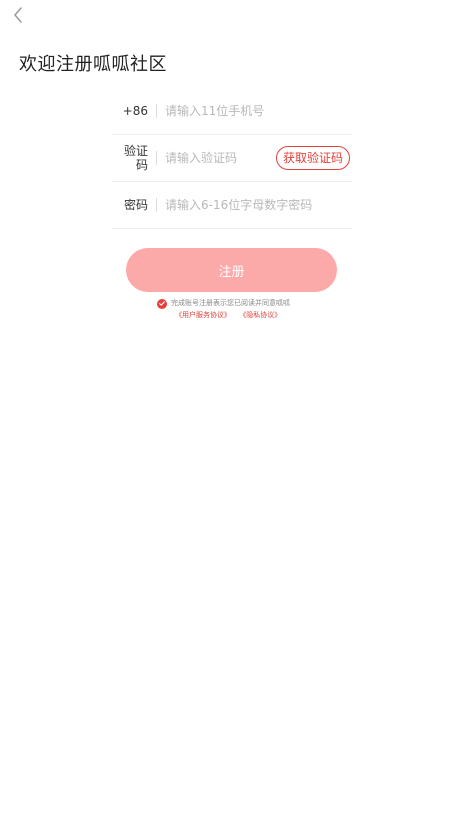  I want to click on code-row: 验证 码 获取验证码, so click(232, 158).